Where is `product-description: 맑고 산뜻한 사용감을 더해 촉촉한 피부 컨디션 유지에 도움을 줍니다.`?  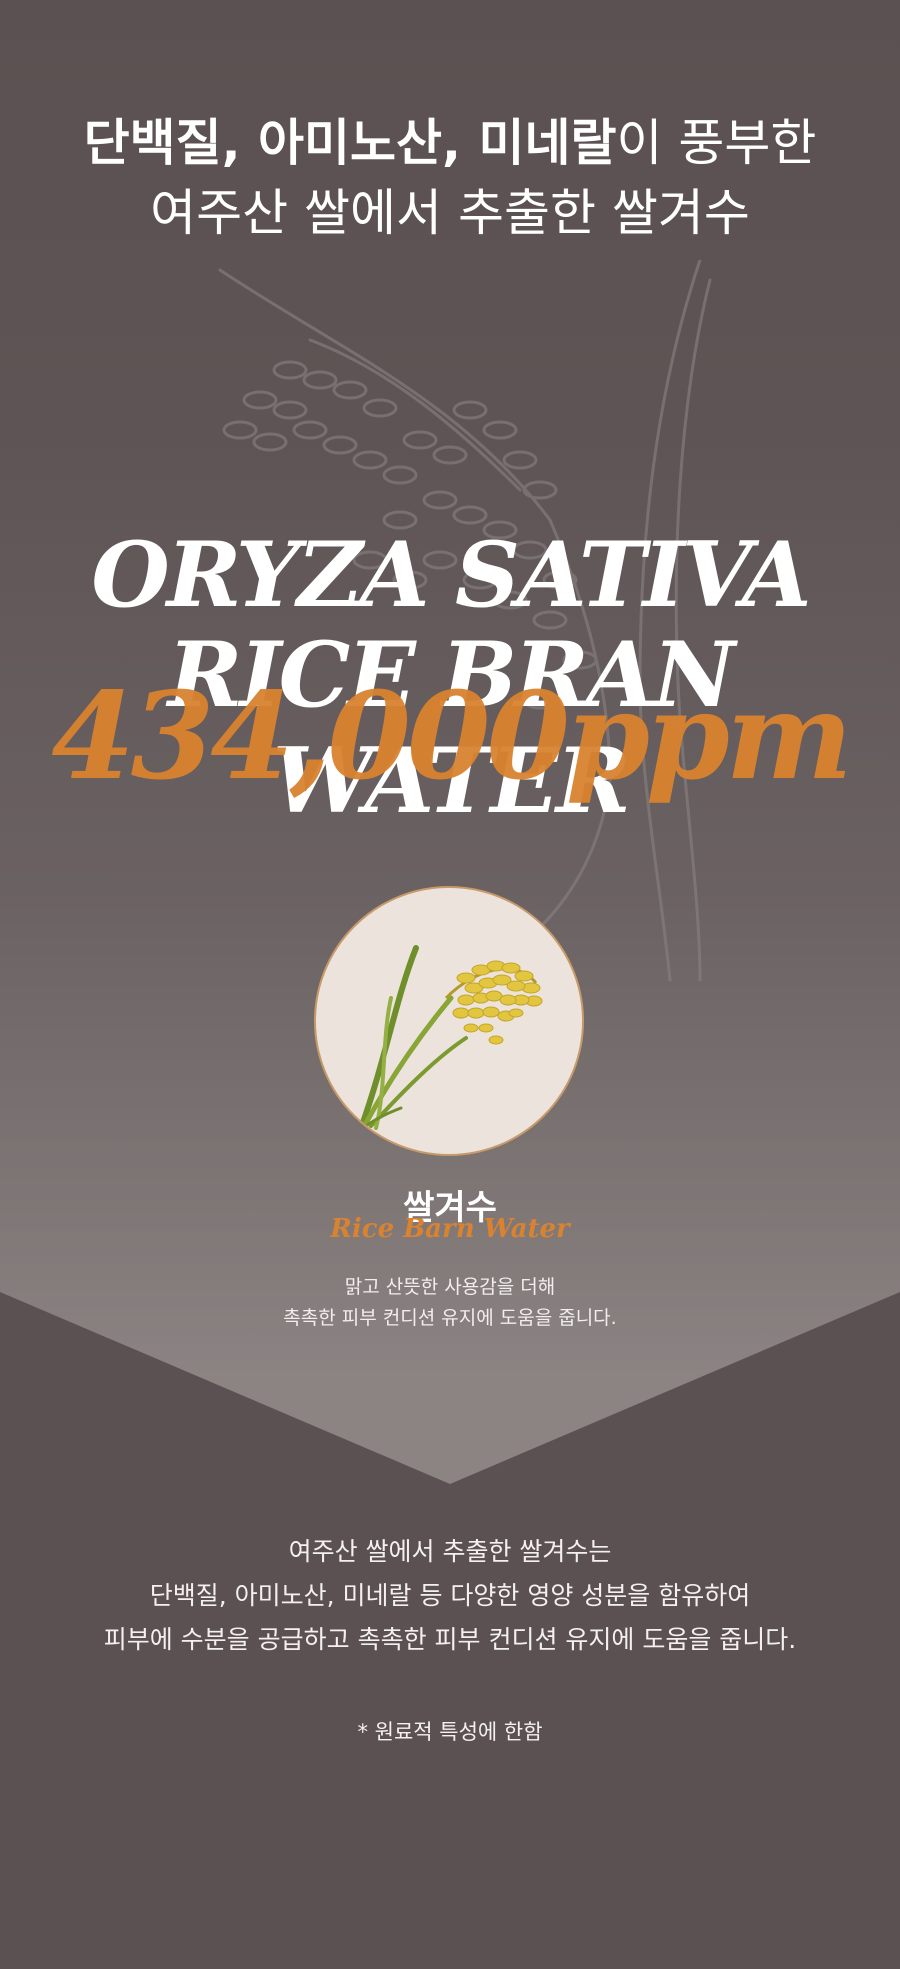 product-description: 맑고 산뜻한 사용감을 더해 촉촉한 피부 컨디션 유지에 도움을 줍니다. is located at coordinates (450, 1303).